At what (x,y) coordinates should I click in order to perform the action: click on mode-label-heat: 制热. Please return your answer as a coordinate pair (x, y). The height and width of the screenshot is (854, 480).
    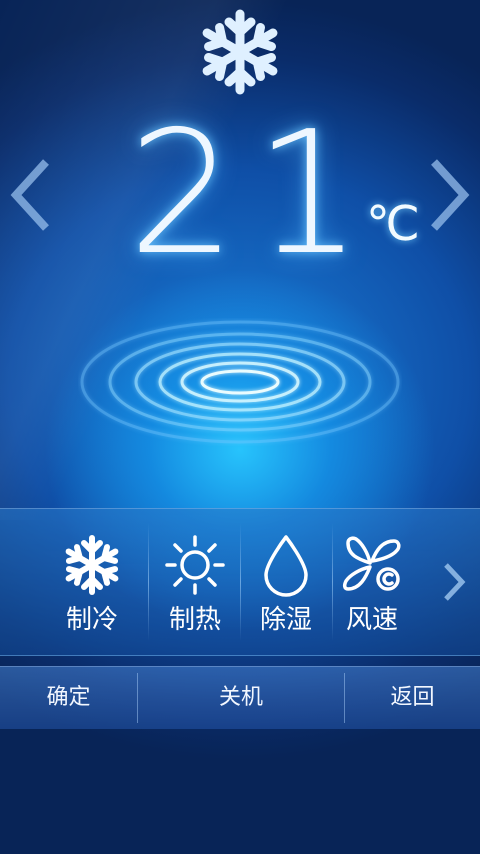
    Looking at the image, I should click on (194, 620).